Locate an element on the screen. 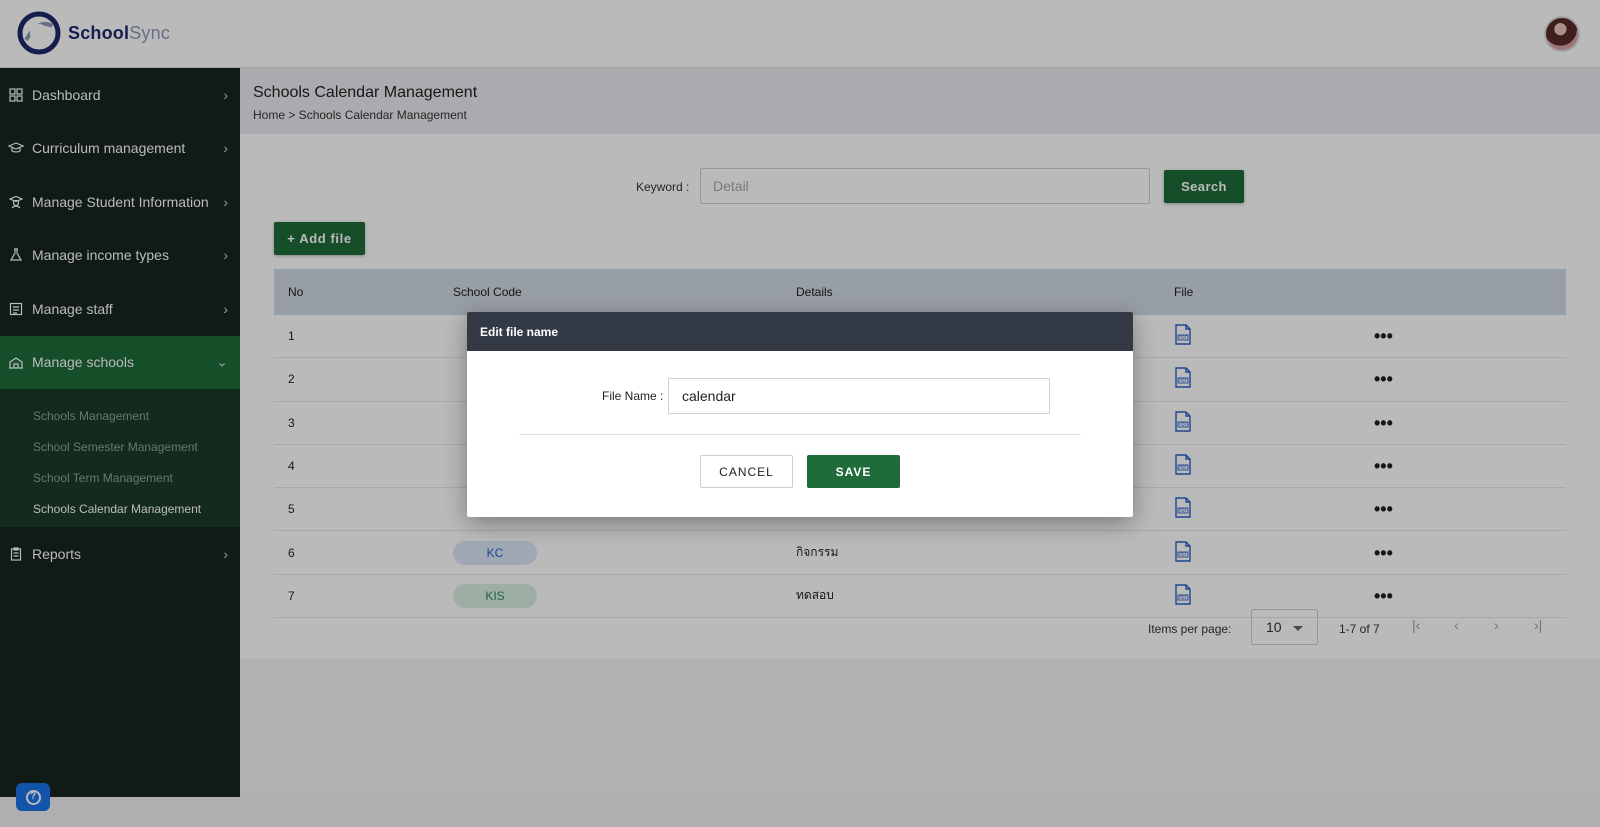  dialog-divider is located at coordinates (800, 434).